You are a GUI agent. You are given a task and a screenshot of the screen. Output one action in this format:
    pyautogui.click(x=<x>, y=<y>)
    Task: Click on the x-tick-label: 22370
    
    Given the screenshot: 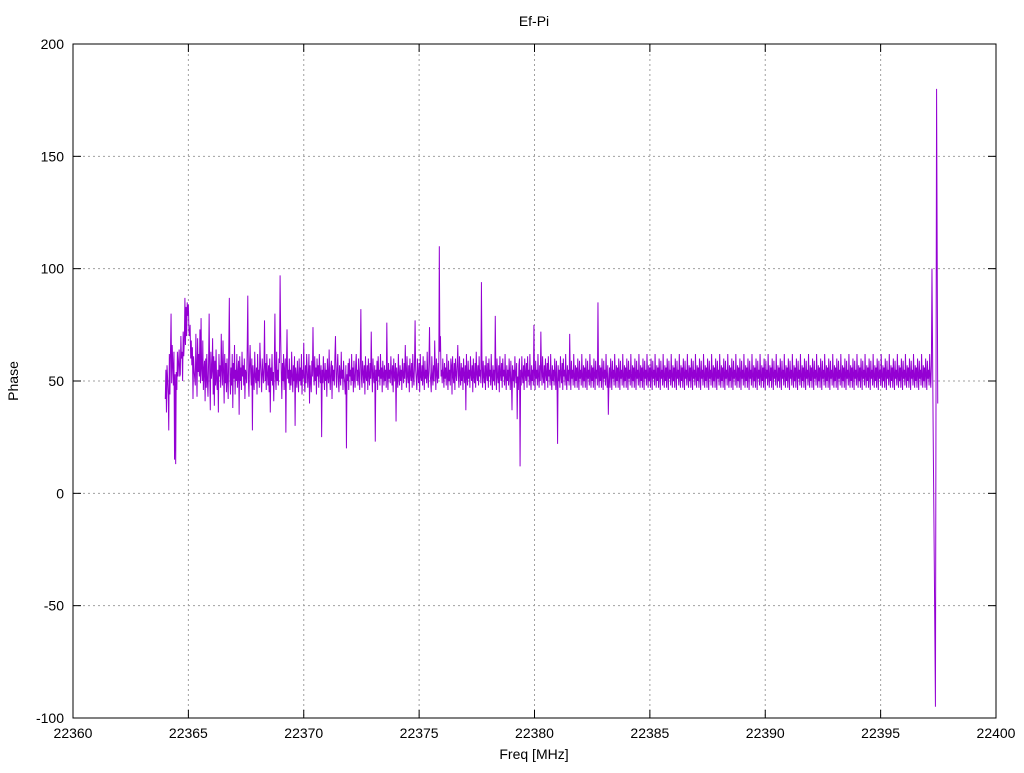 What is the action you would take?
    pyautogui.click(x=303, y=733)
    